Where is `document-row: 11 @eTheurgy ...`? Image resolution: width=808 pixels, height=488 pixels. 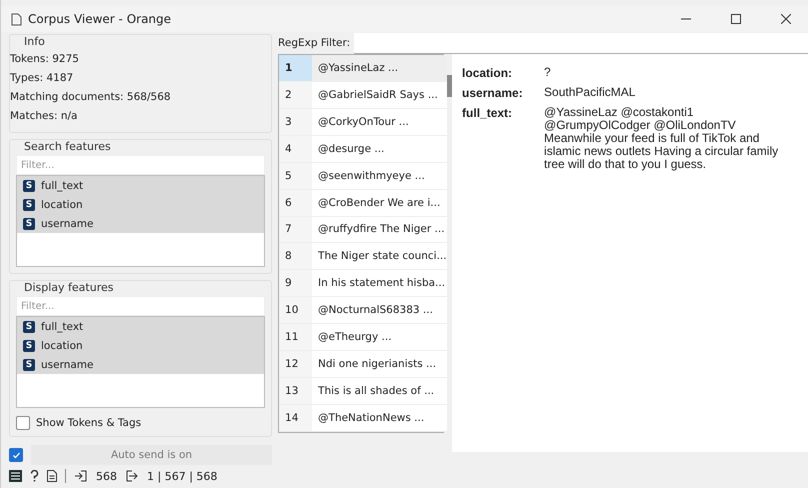
document-row: 11 @eTheurgy ... is located at coordinates (363, 338).